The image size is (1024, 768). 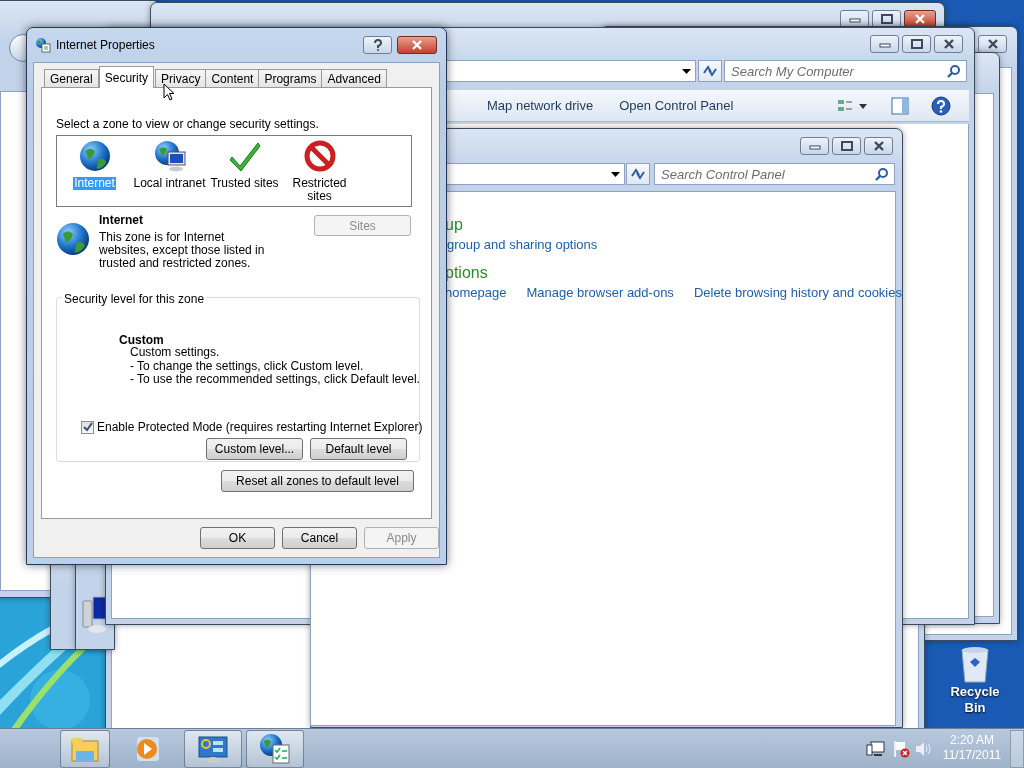 I want to click on desktop-icon-label: Recycle Bin, so click(x=975, y=700).